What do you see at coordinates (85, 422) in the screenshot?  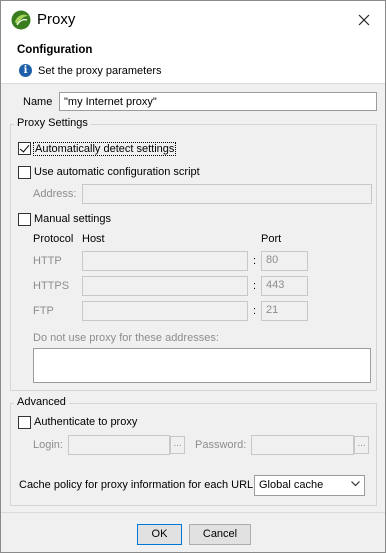 I see `authenticate-label: Authenticate to proxy` at bounding box center [85, 422].